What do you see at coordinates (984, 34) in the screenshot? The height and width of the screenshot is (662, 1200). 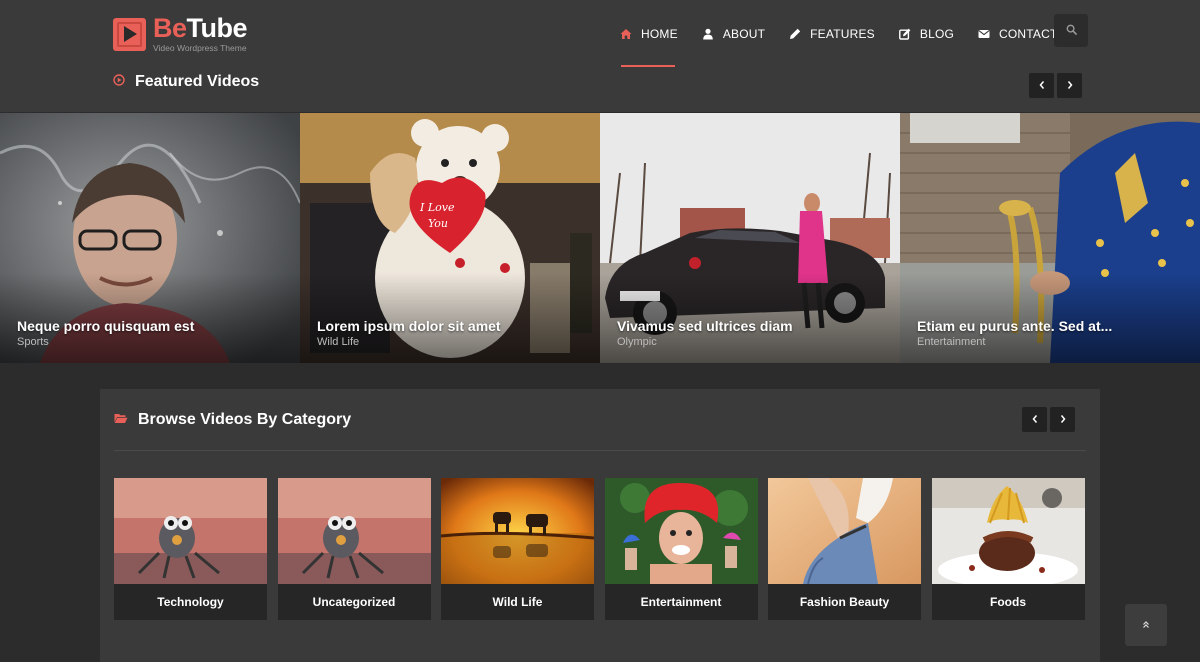 I see `envelope-icon` at bounding box center [984, 34].